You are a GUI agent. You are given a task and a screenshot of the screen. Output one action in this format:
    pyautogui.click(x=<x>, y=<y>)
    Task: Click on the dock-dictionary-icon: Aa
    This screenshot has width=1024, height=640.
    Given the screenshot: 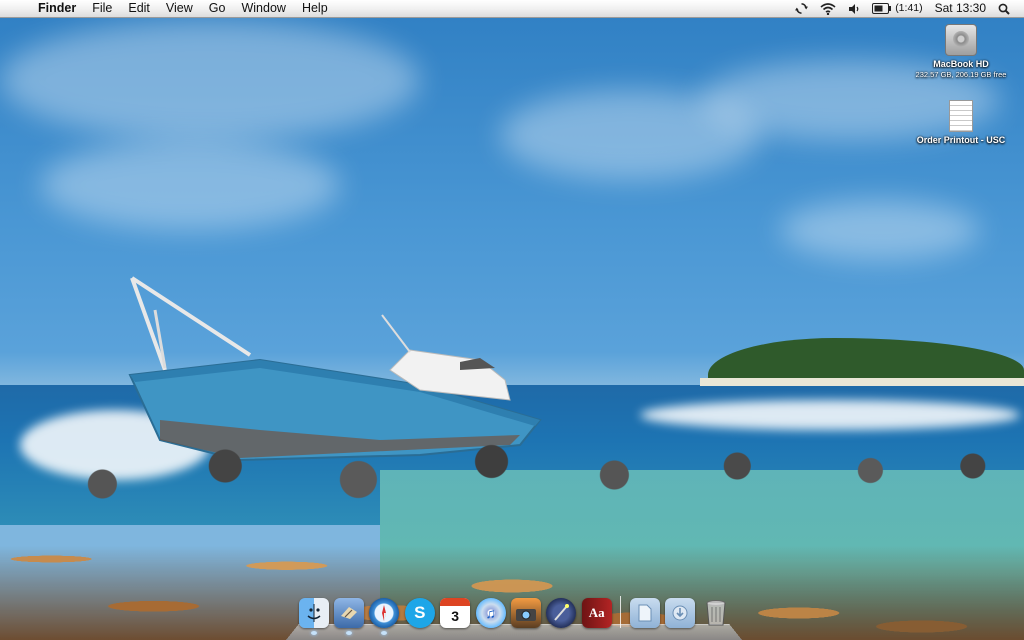 What is the action you would take?
    pyautogui.click(x=596, y=613)
    